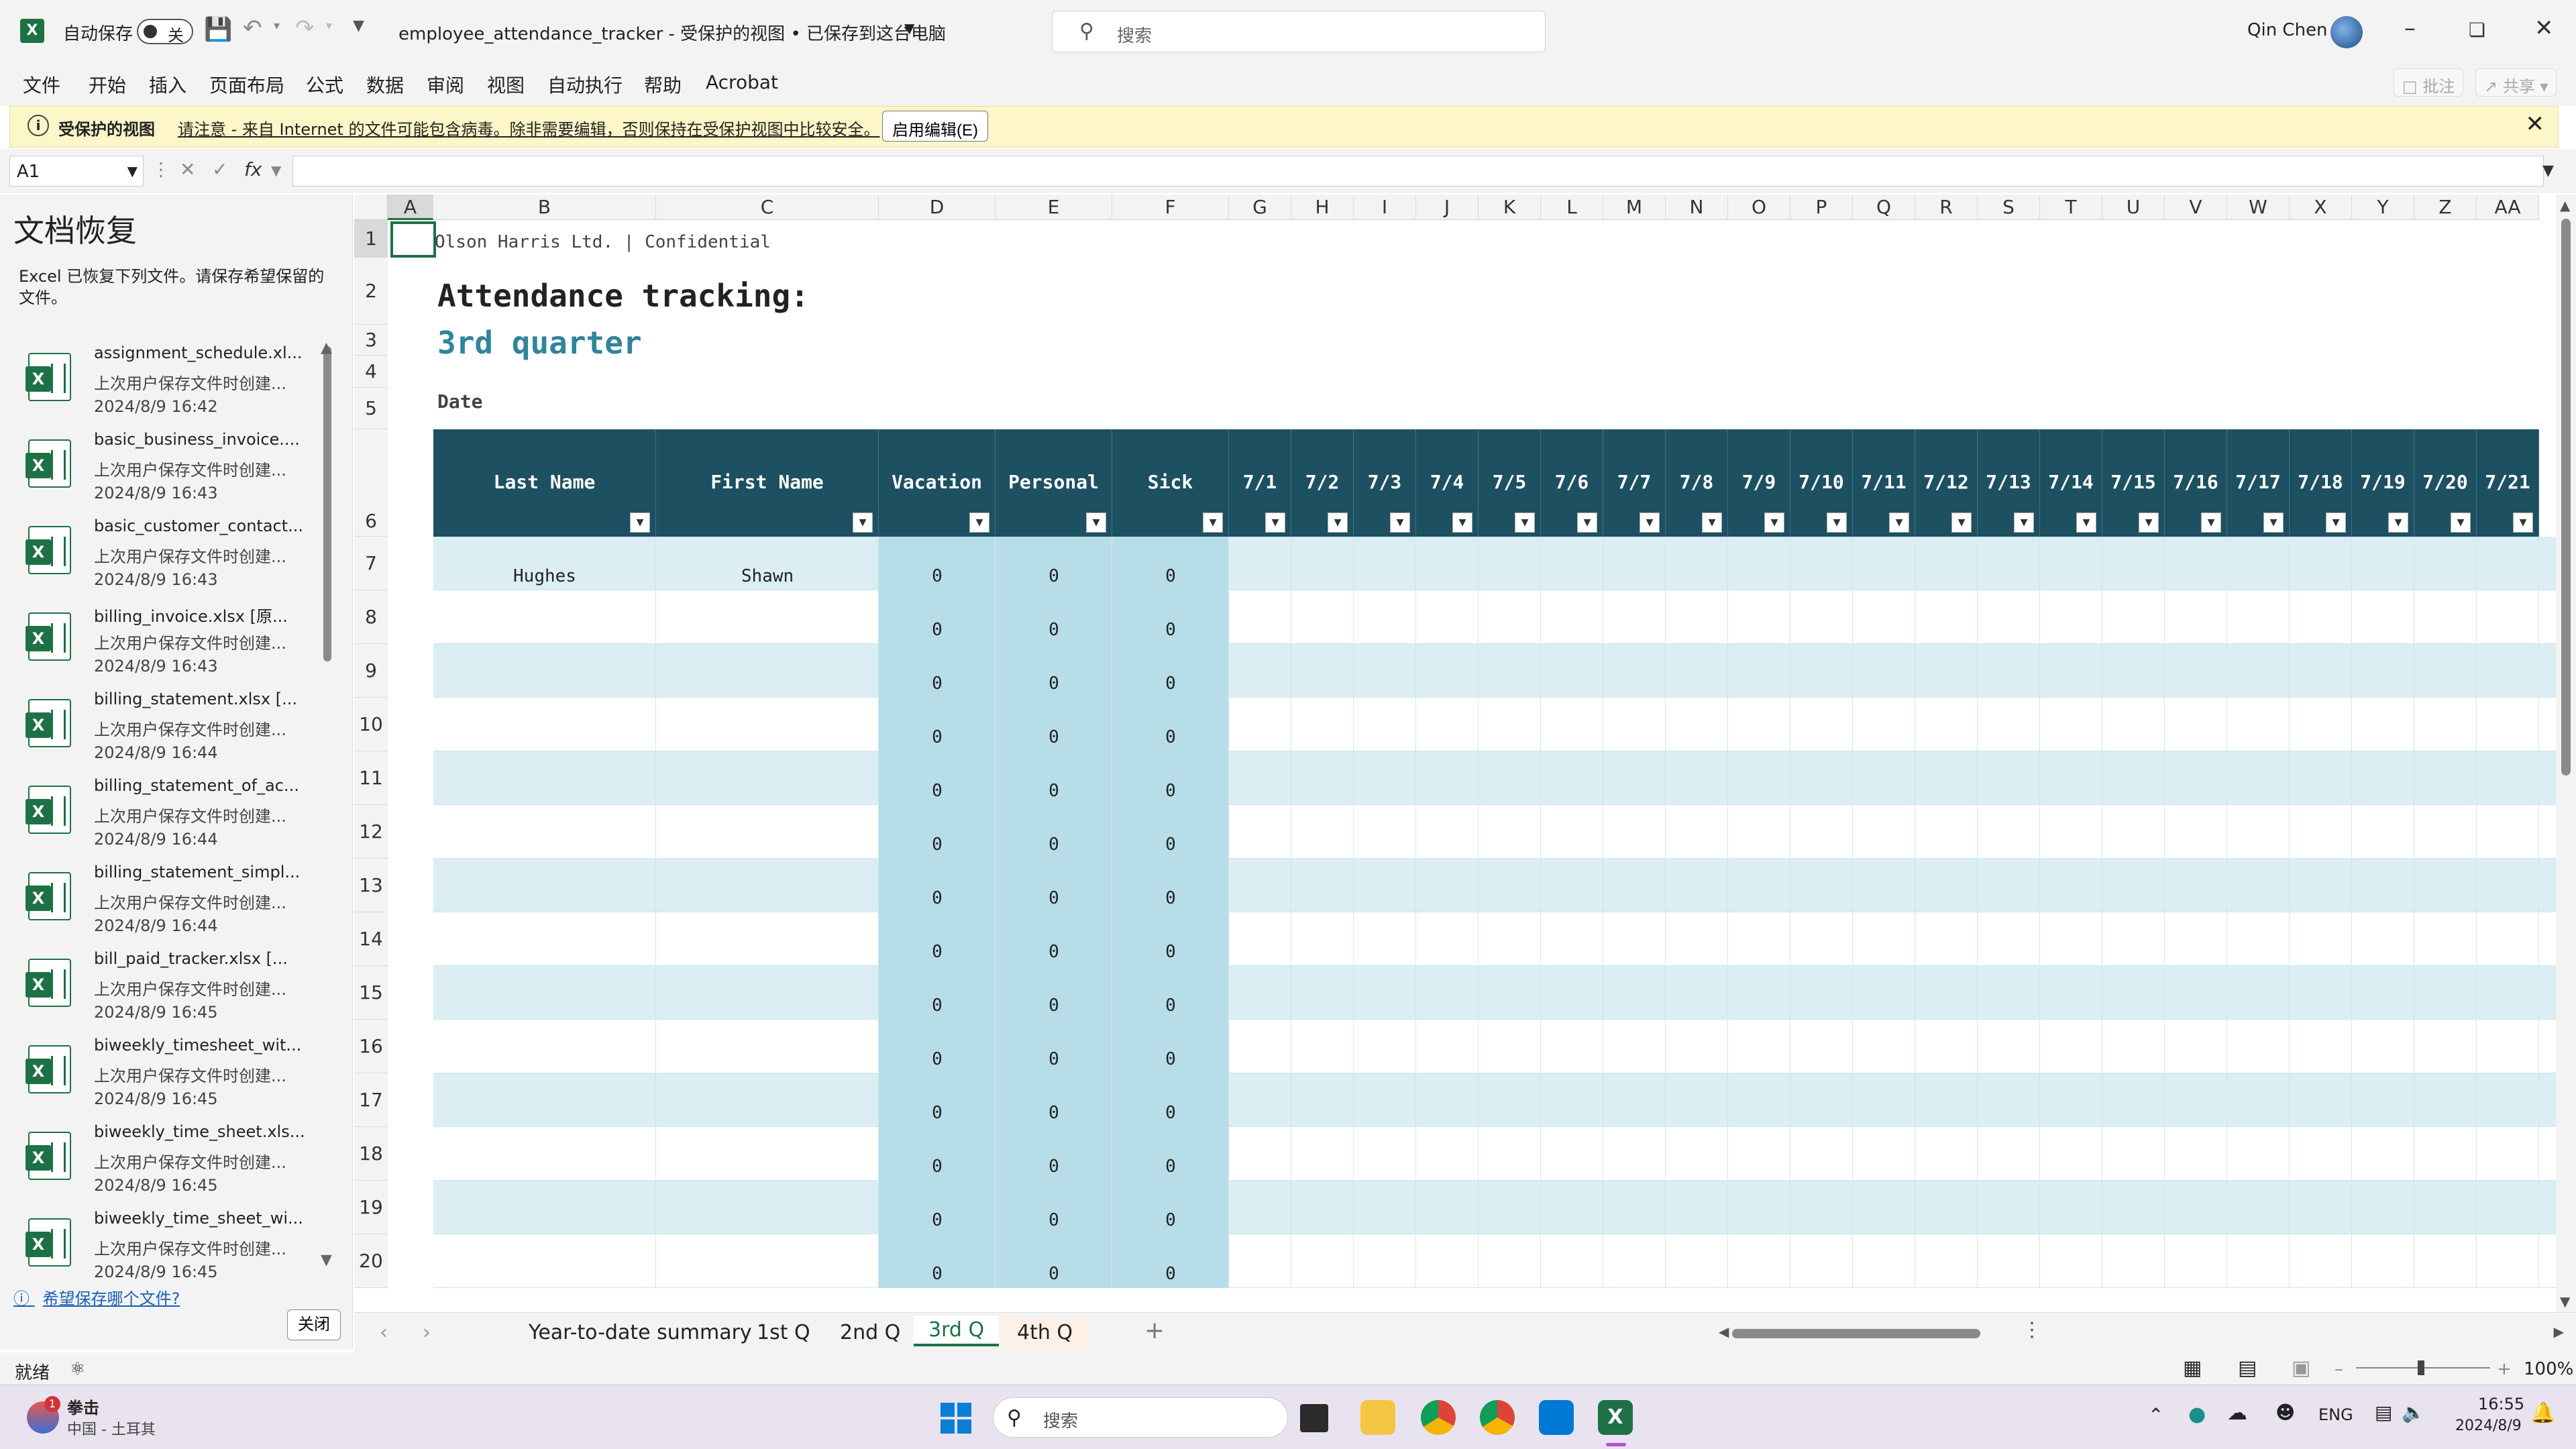 This screenshot has height=1449, width=2576. What do you see at coordinates (1615, 1417) in the screenshot?
I see `excel-taskbar-icon: X` at bounding box center [1615, 1417].